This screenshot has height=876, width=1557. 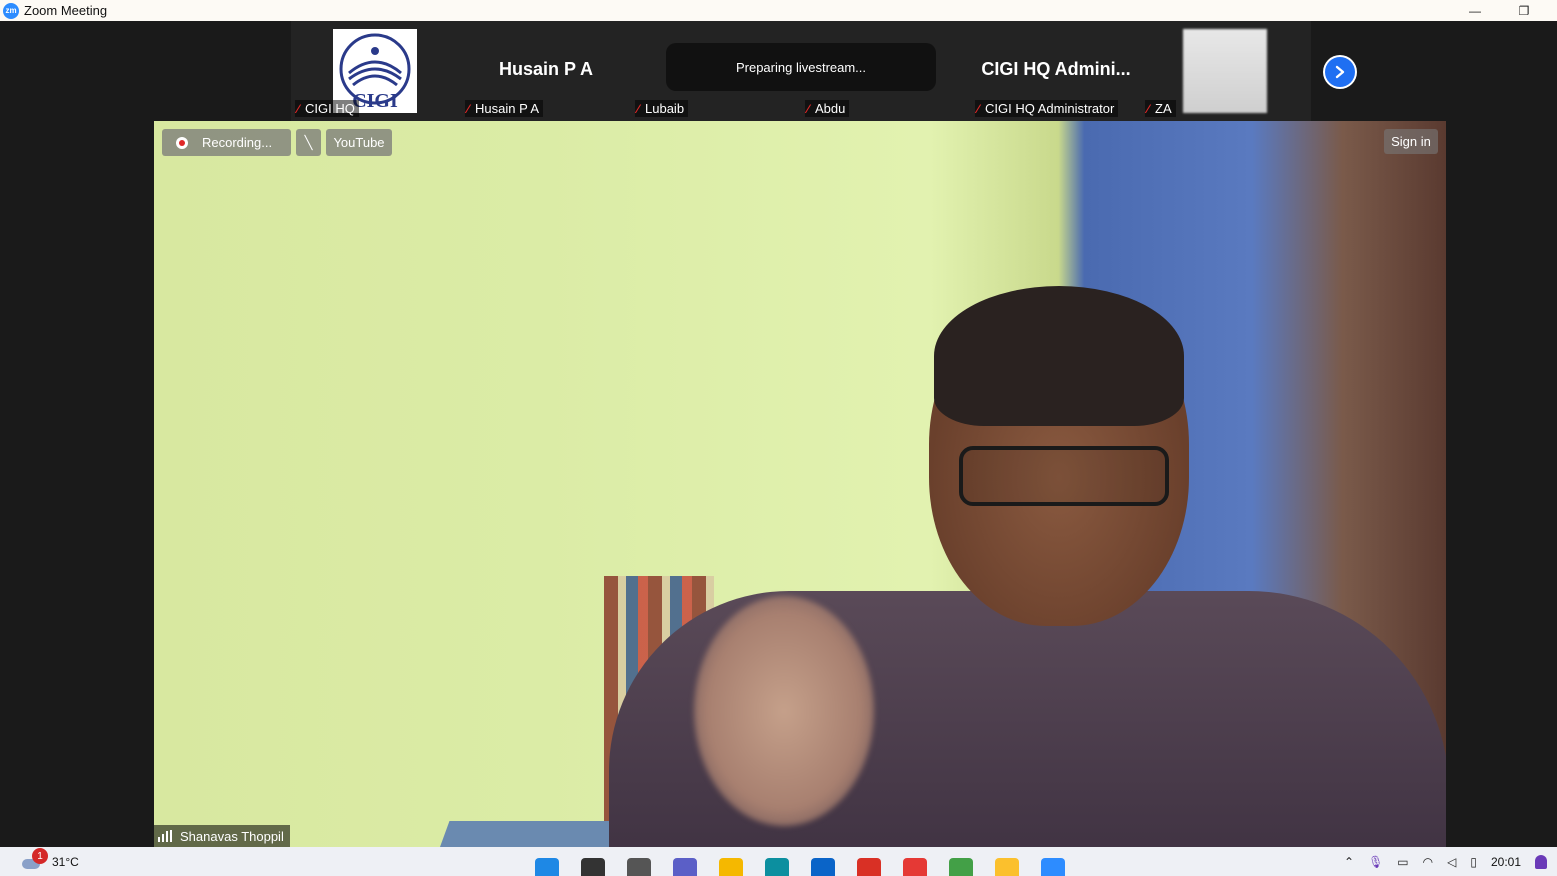 What do you see at coordinates (869, 867) in the screenshot?
I see `gmail-glyph` at bounding box center [869, 867].